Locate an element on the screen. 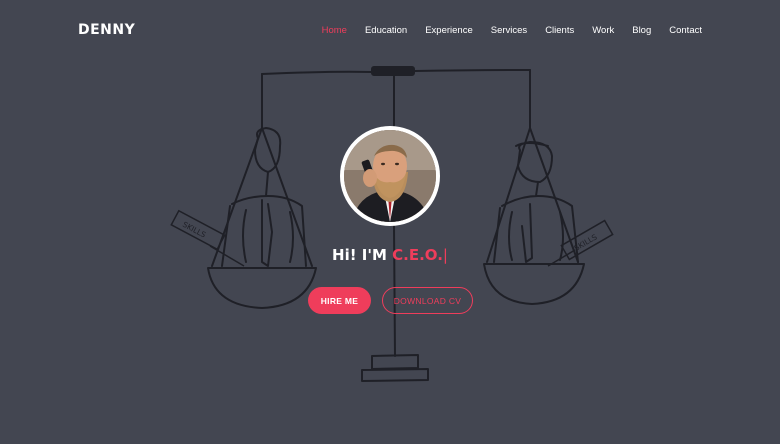 The image size is (780, 444). nav-link-home: Home is located at coordinates (334, 30).